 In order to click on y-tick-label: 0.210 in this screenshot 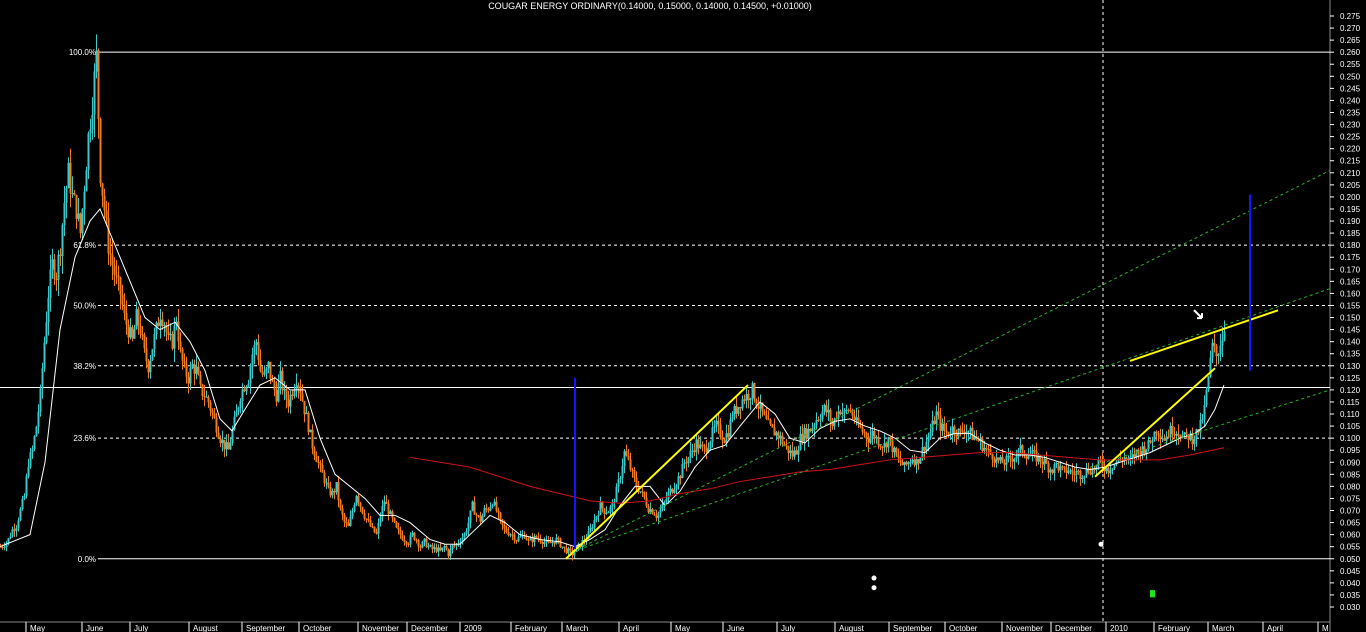, I will do `click(1350, 173)`.